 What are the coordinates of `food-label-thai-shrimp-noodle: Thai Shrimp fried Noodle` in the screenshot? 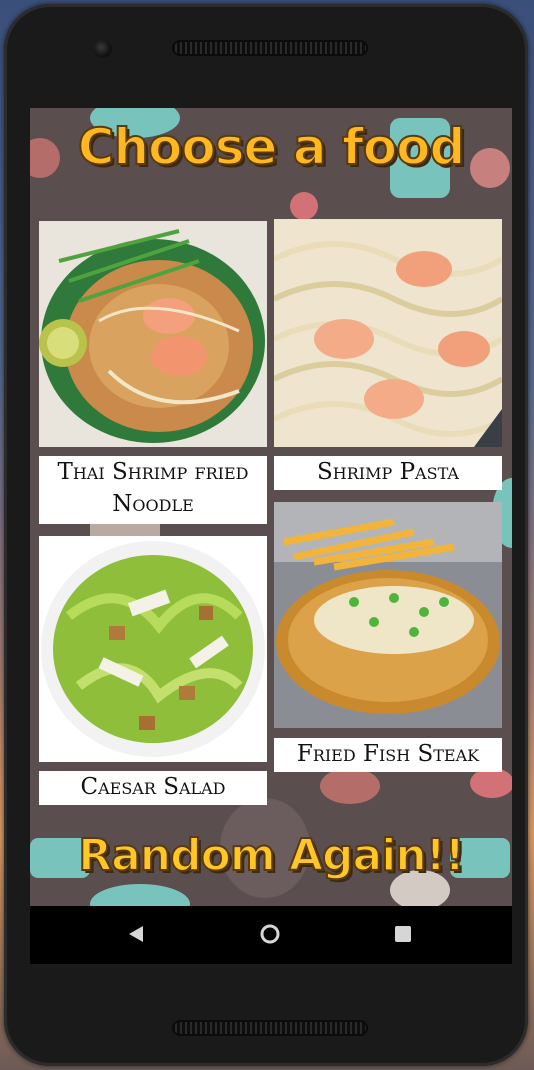 It's located at (153, 490).